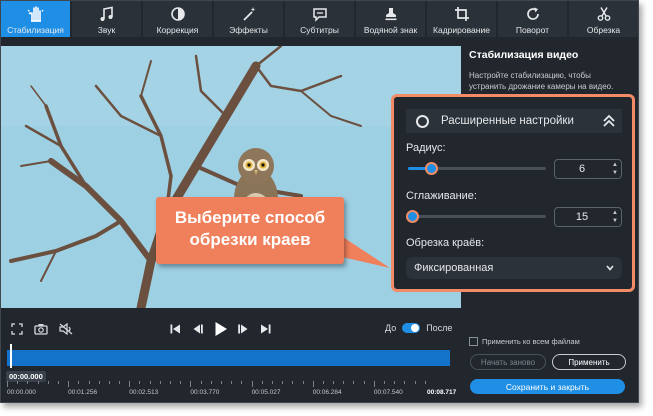 The width and height of the screenshot is (653, 416). Describe the element at coordinates (412, 216) in the screenshot. I see `smoothing-slider-handle` at that location.